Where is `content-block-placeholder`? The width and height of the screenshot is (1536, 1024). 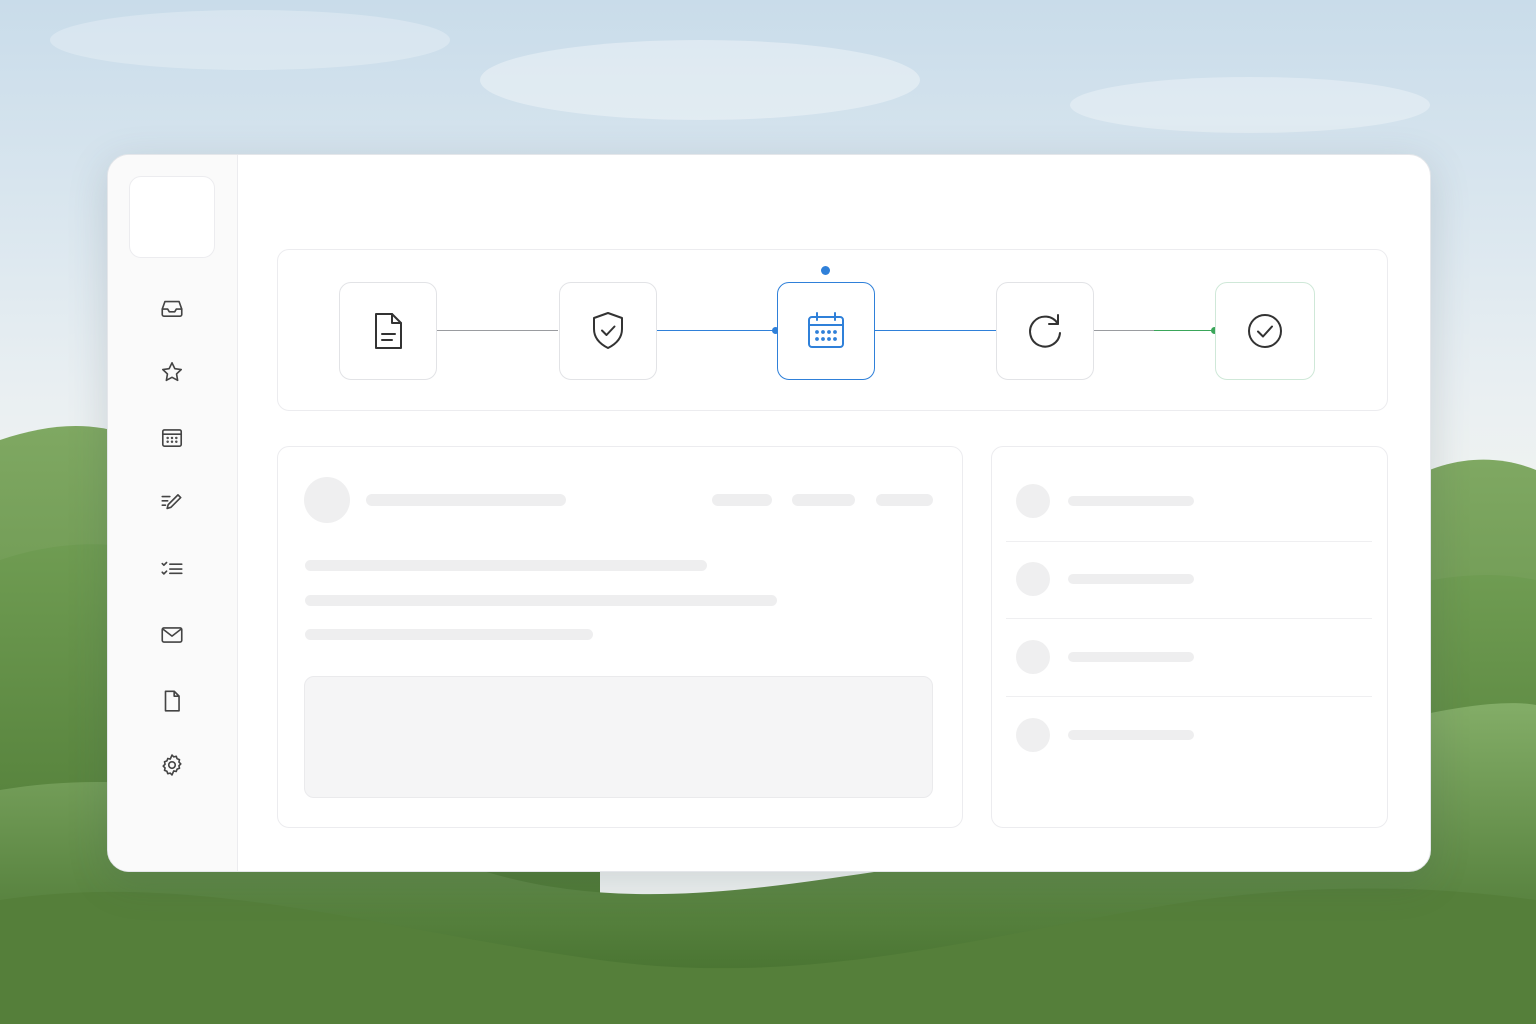 content-block-placeholder is located at coordinates (618, 737).